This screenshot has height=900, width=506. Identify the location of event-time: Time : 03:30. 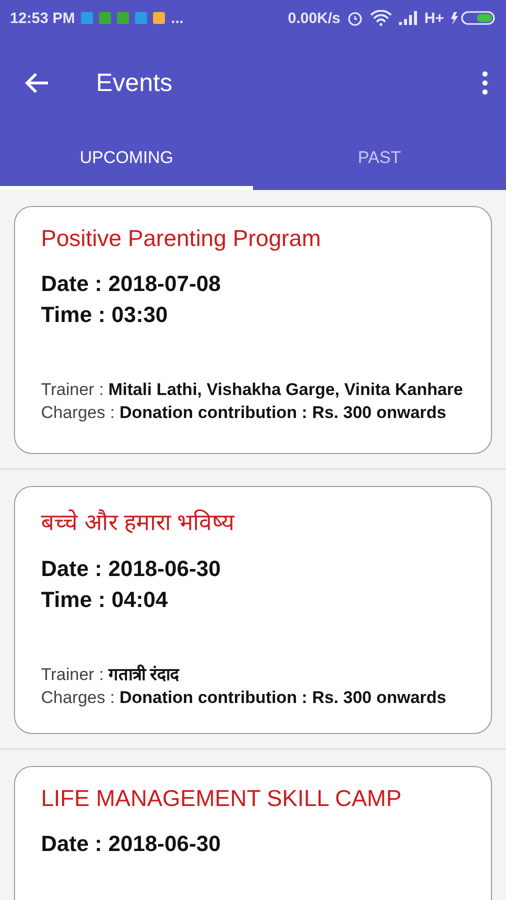
(105, 315).